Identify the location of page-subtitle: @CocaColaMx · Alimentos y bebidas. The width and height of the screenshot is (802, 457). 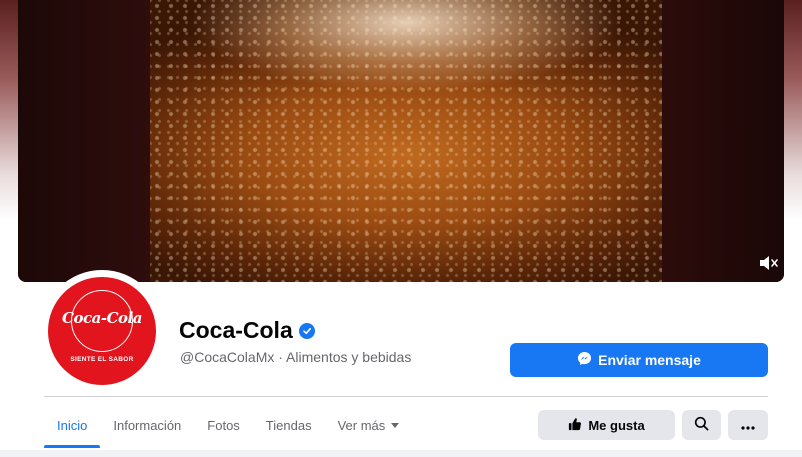
(295, 357).